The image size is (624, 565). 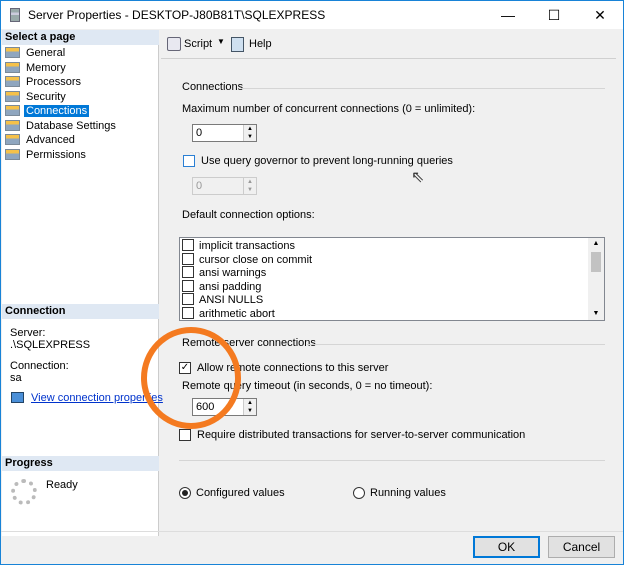 I want to click on connection-header: Connection, so click(x=80, y=311).